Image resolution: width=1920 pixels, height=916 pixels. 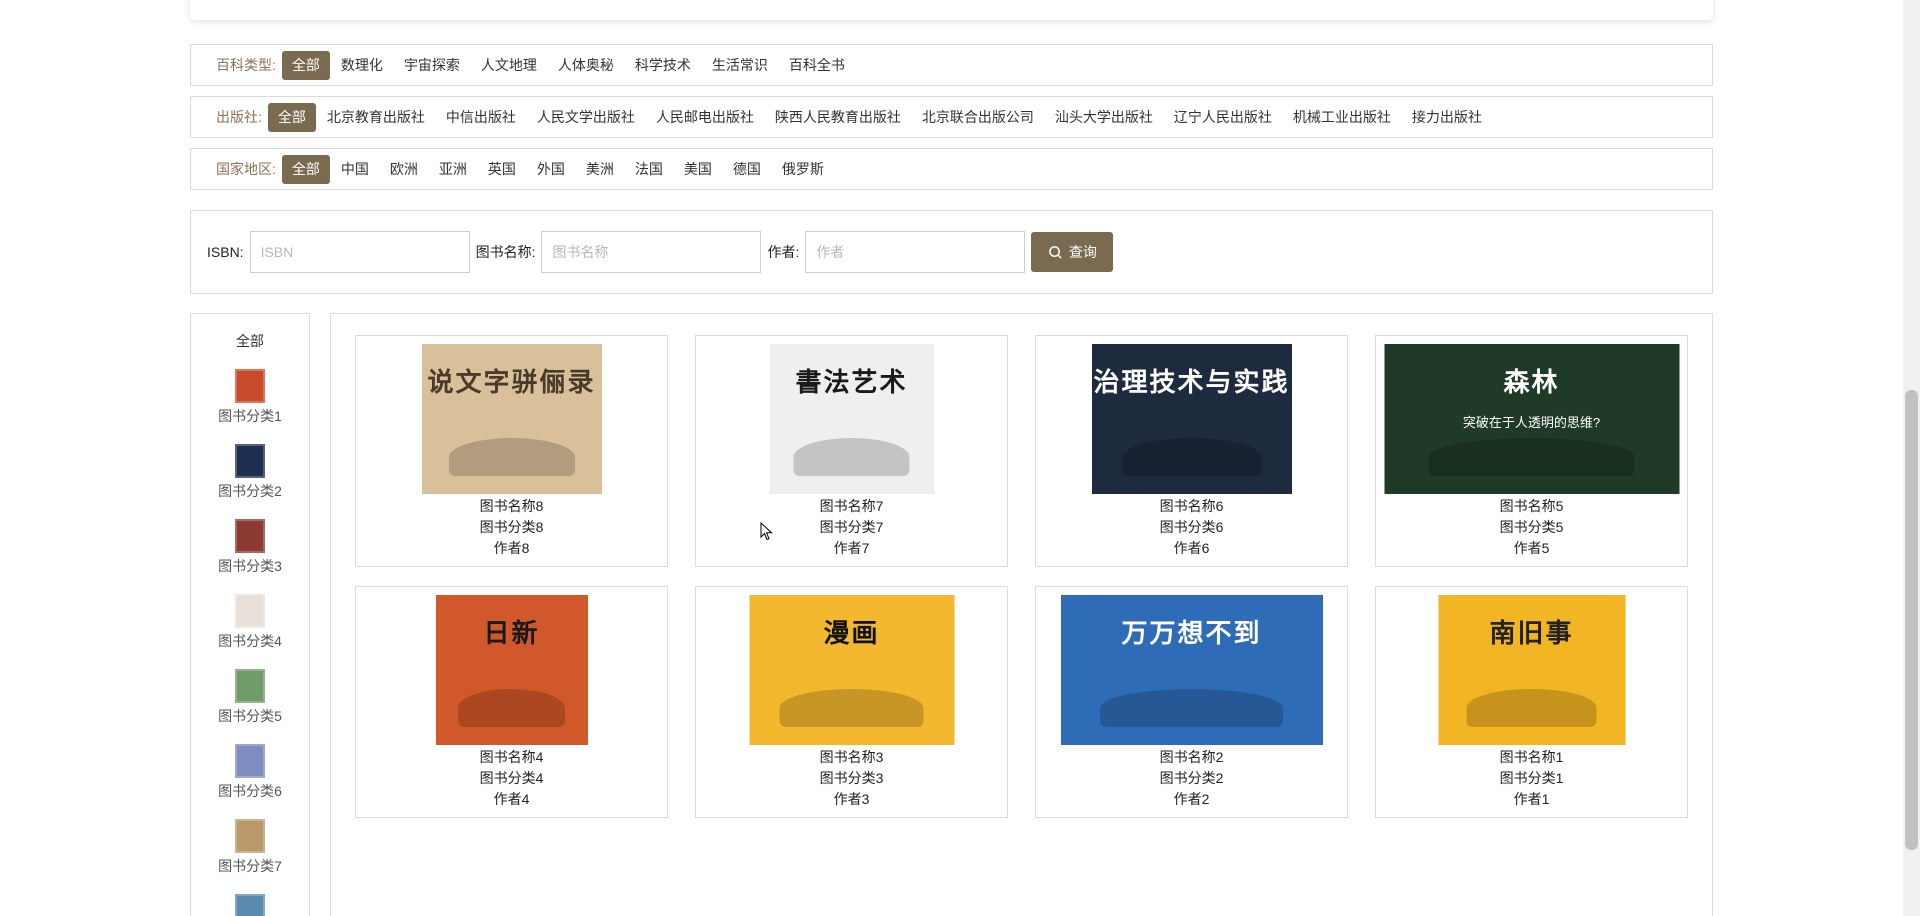 What do you see at coordinates (250, 905) in the screenshot?
I see `sidebar-item-category-8: 图书分类8` at bounding box center [250, 905].